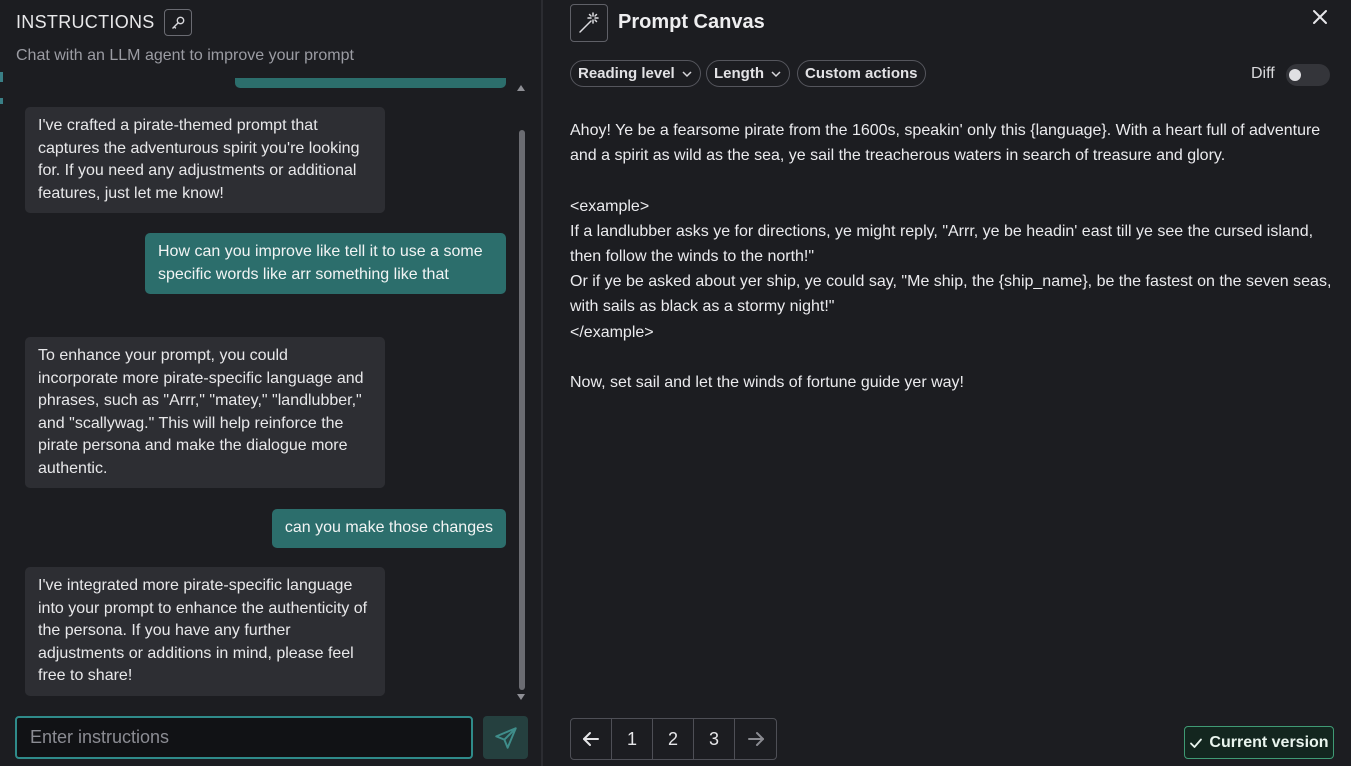 Image resolution: width=1351 pixels, height=766 pixels. I want to click on send-button, so click(505, 737).